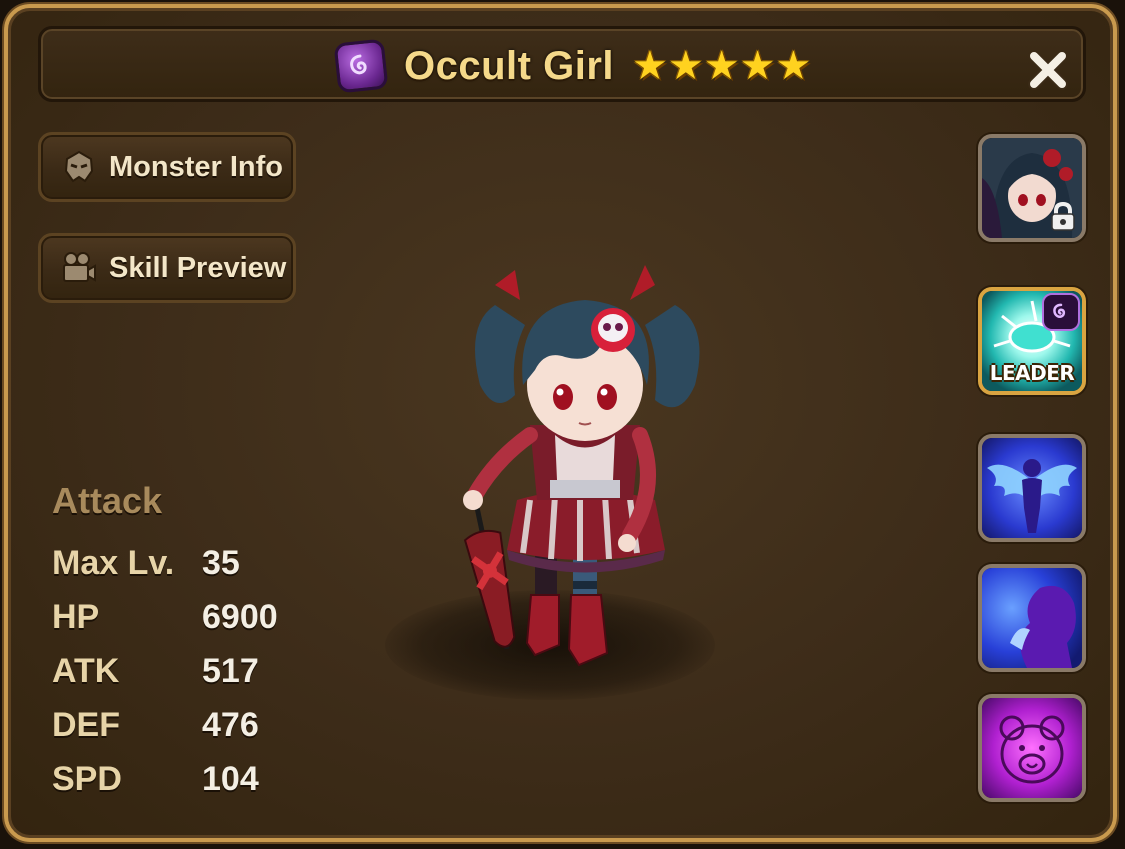 Image resolution: width=1125 pixels, height=849 pixels. Describe the element at coordinates (230, 724) in the screenshot. I see `stat-value: 476` at that location.